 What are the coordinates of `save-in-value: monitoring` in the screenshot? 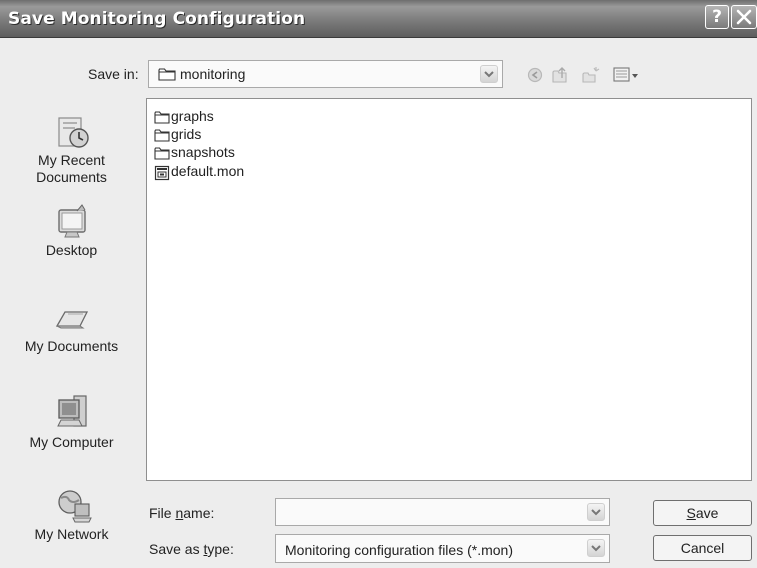 It's located at (213, 74).